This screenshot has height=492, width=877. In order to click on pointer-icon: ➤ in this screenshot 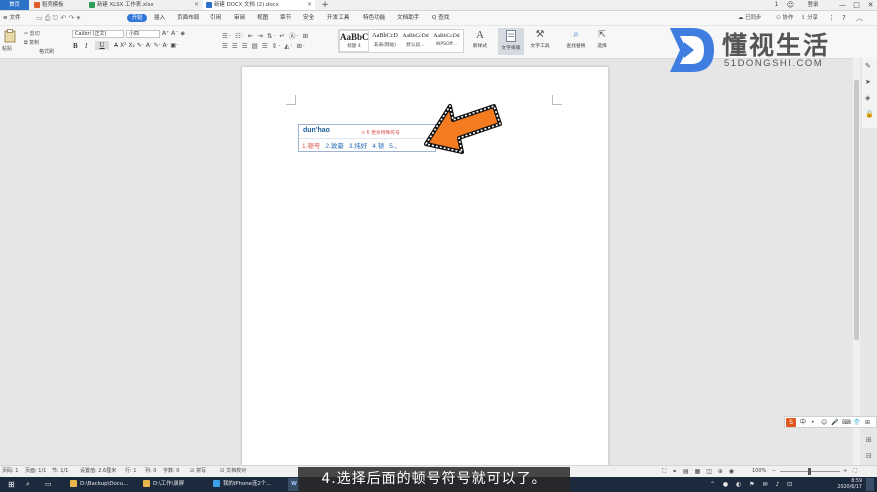, I will do `click(868, 82)`.